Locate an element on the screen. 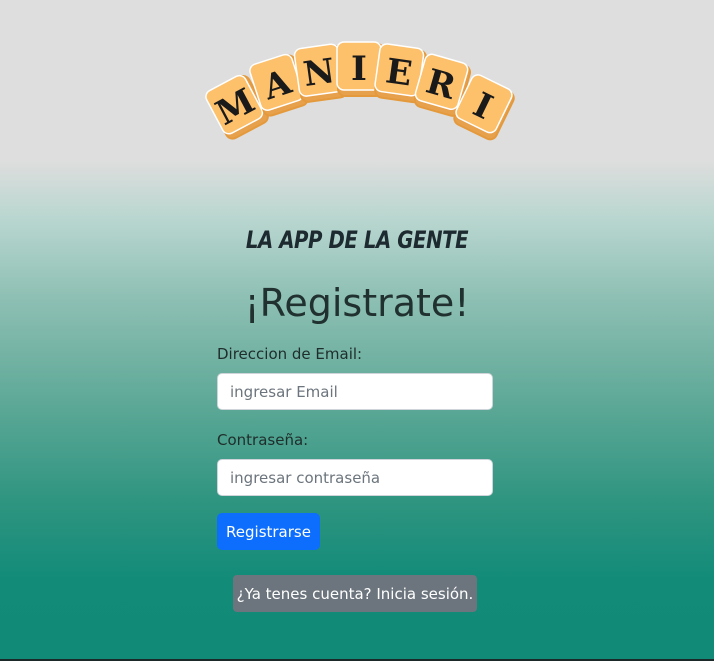  tagline: LA APP DE LA GENTE is located at coordinates (357, 240).